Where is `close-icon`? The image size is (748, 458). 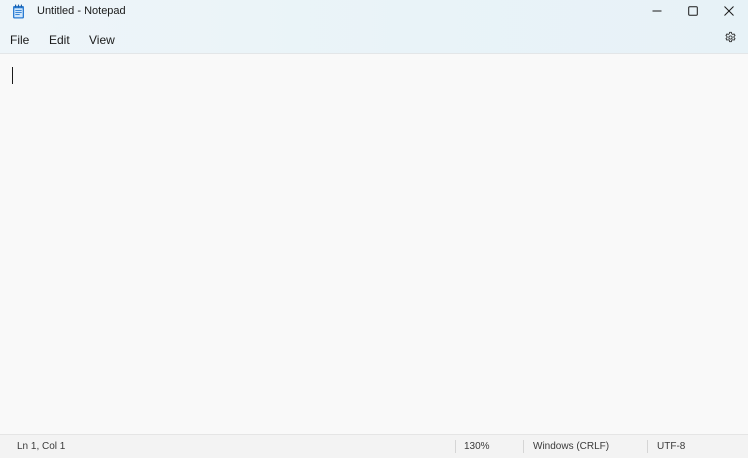
close-icon is located at coordinates (729, 12).